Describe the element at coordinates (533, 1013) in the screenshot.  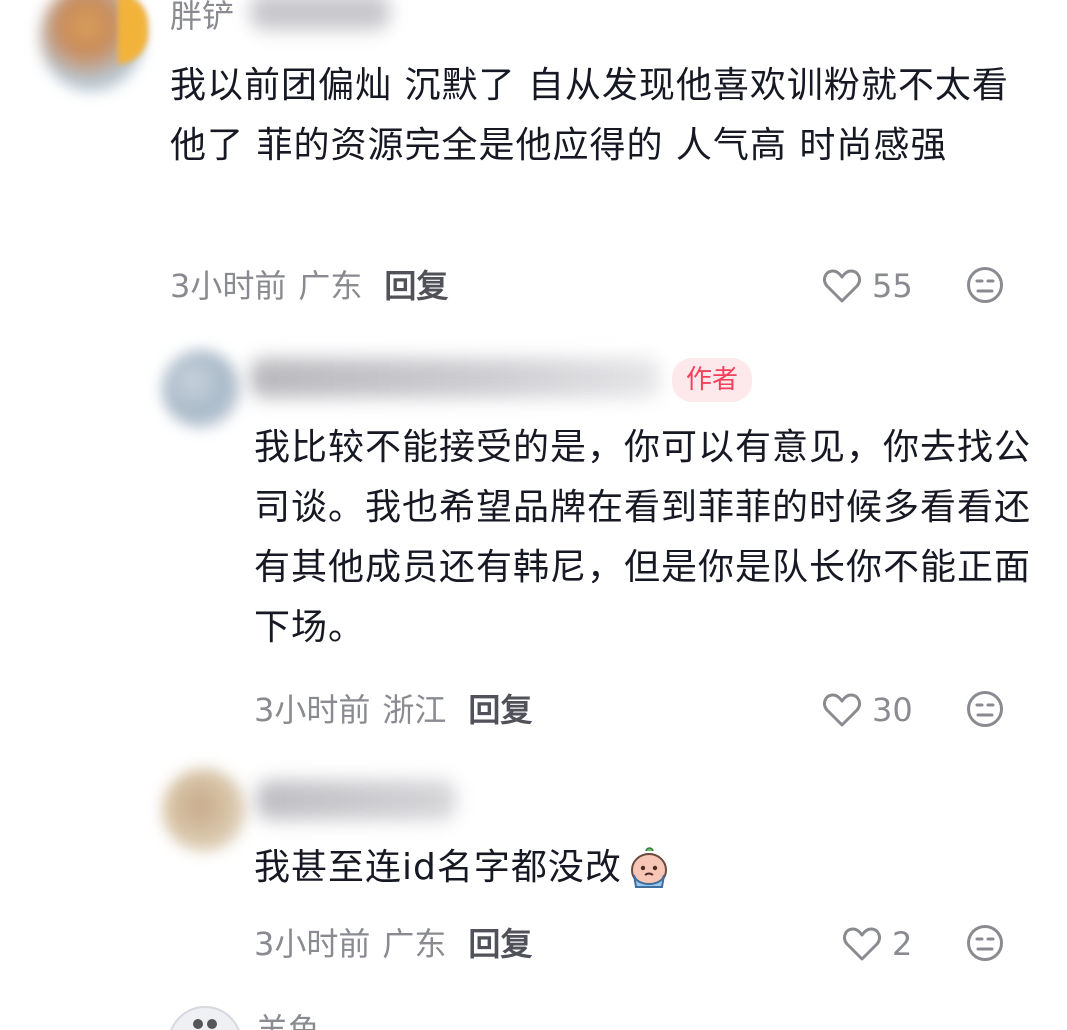
I see `comment-4: 羊鱼` at that location.